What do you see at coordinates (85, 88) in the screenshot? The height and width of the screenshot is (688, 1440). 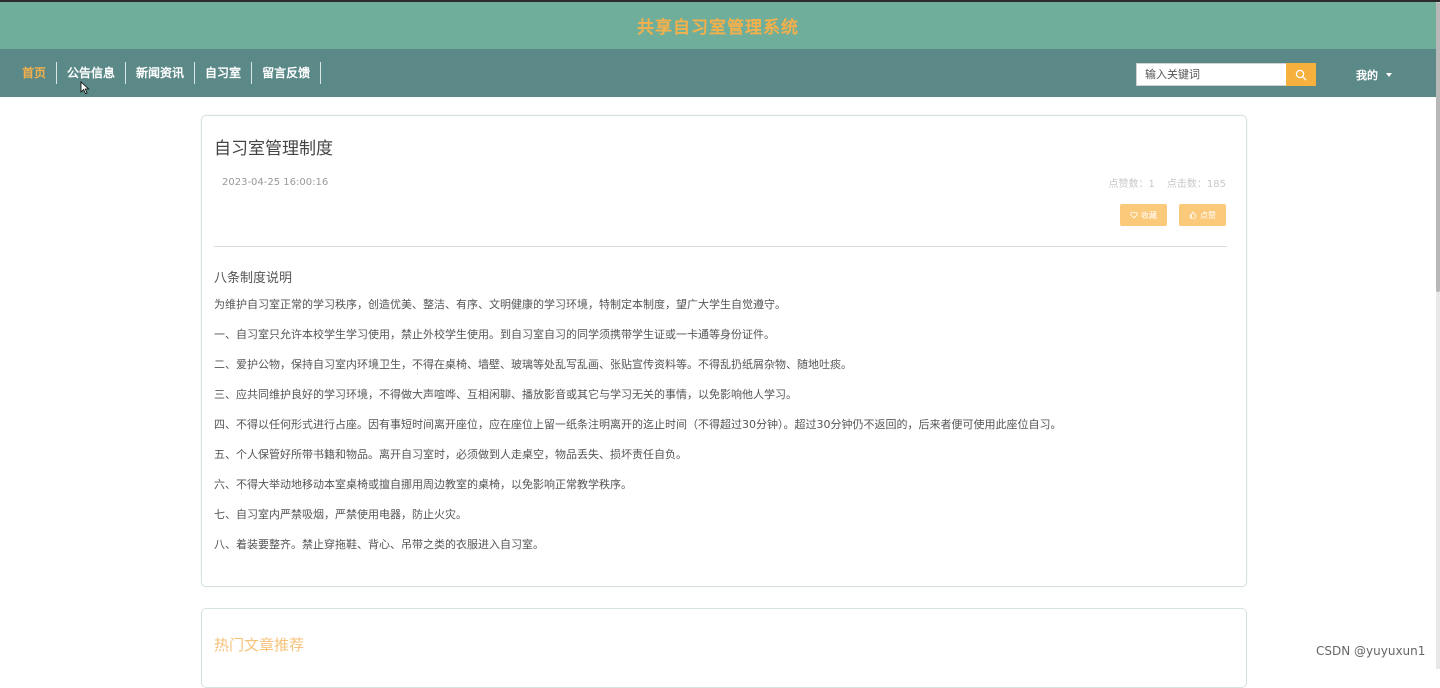 I see `mouse-cursor-icon` at bounding box center [85, 88].